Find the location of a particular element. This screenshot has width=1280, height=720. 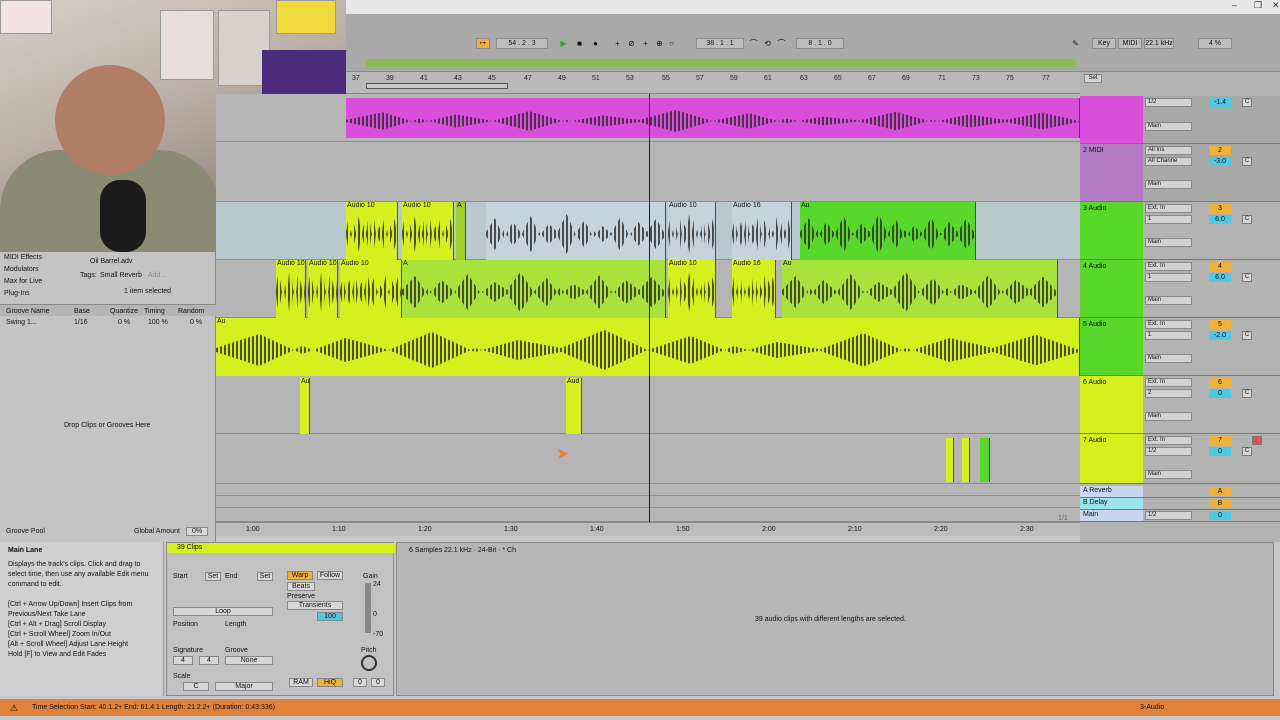

track-number: 5 is located at coordinates (1220, 324).